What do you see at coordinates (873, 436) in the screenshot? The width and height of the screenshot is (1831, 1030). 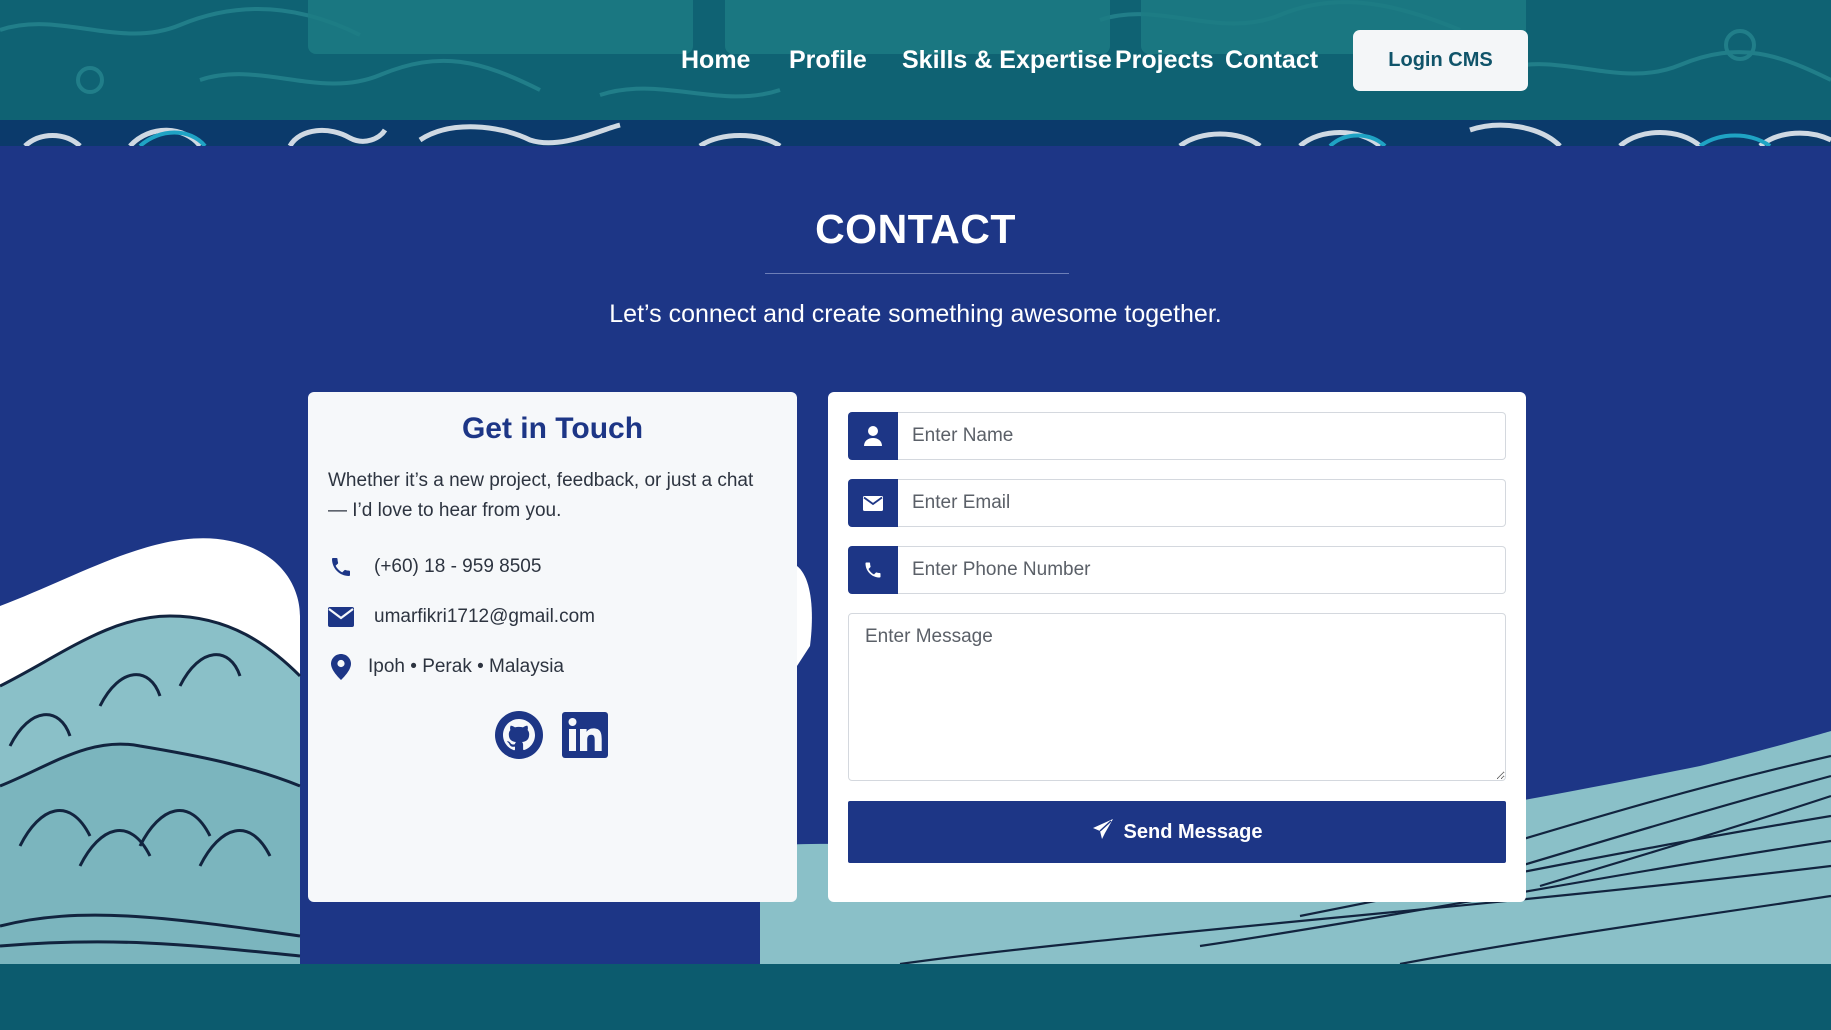 I see `user-icon` at bounding box center [873, 436].